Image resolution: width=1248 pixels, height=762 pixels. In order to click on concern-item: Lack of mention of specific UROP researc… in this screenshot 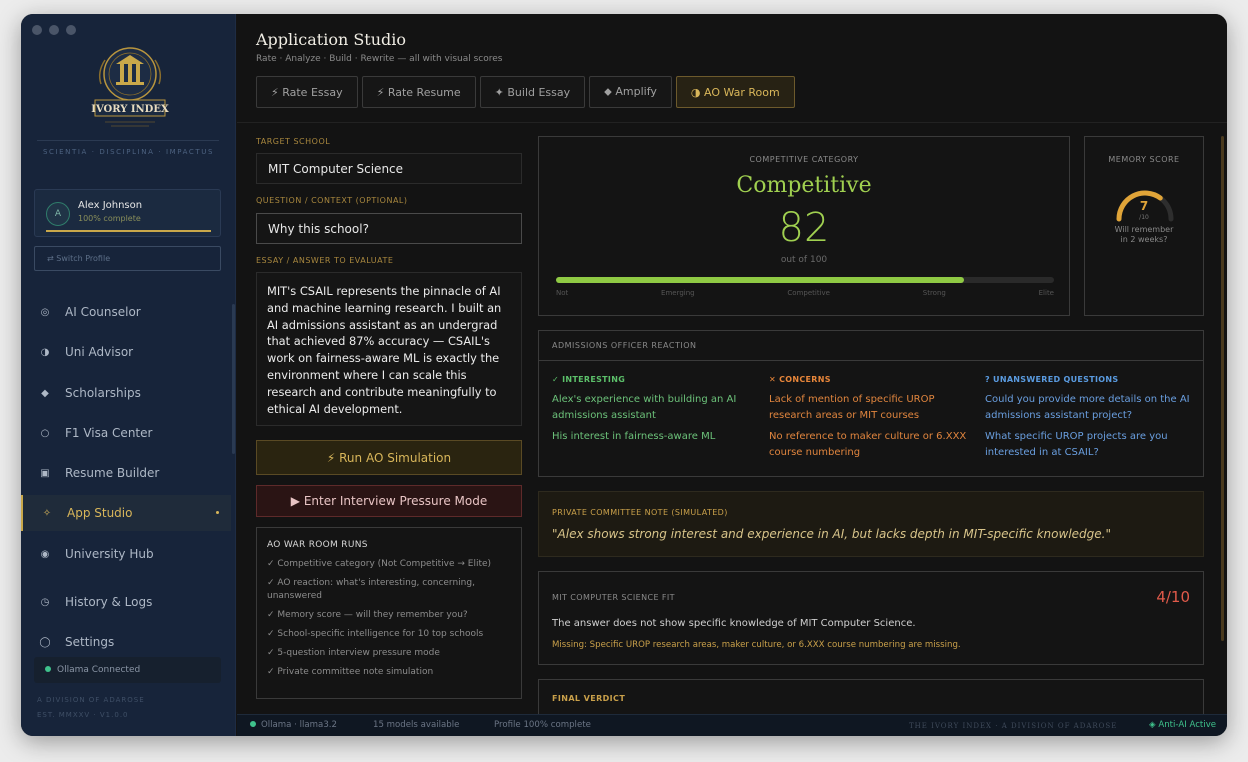, I will do `click(852, 407)`.